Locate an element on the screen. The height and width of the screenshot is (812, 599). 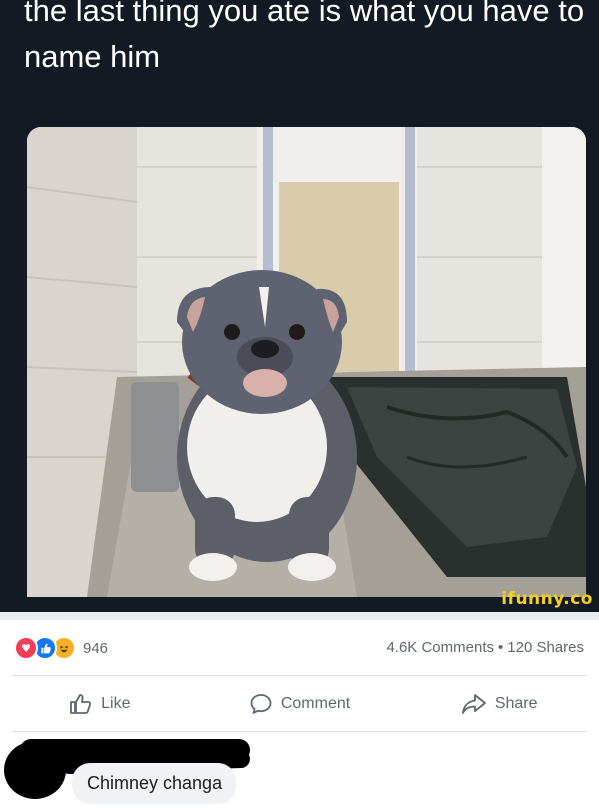
reactions-summary: ♥ 946 is located at coordinates (61, 648).